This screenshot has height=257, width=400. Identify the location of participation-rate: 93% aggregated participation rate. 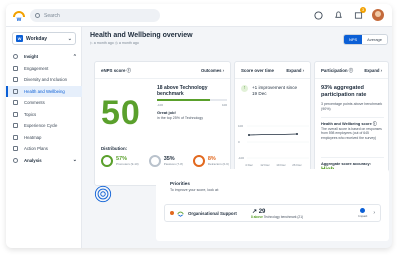
(344, 91).